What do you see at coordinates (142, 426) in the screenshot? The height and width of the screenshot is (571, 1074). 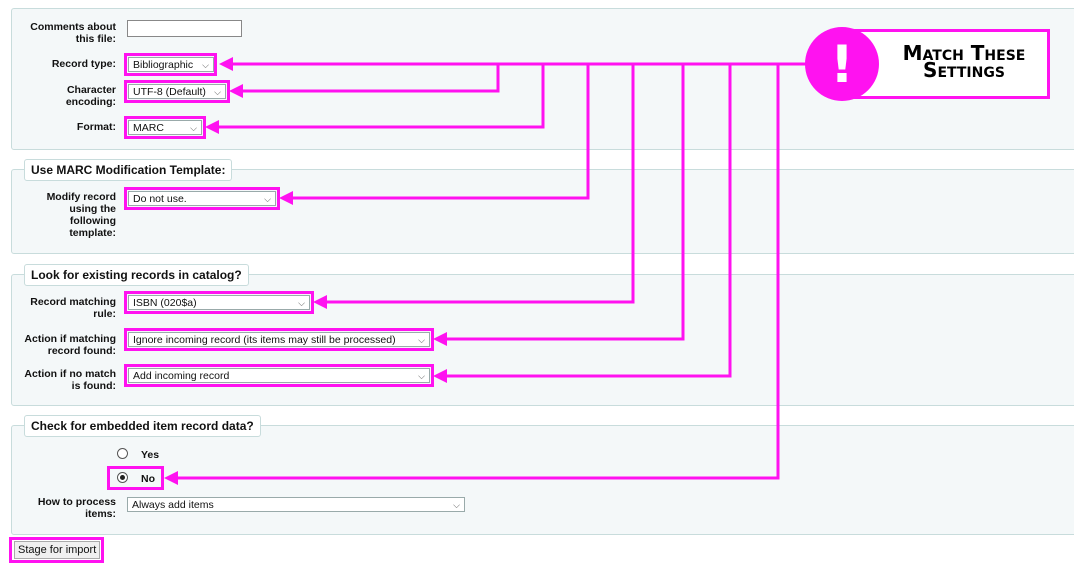 I see `items-legend: Check for embedded item record data?` at bounding box center [142, 426].